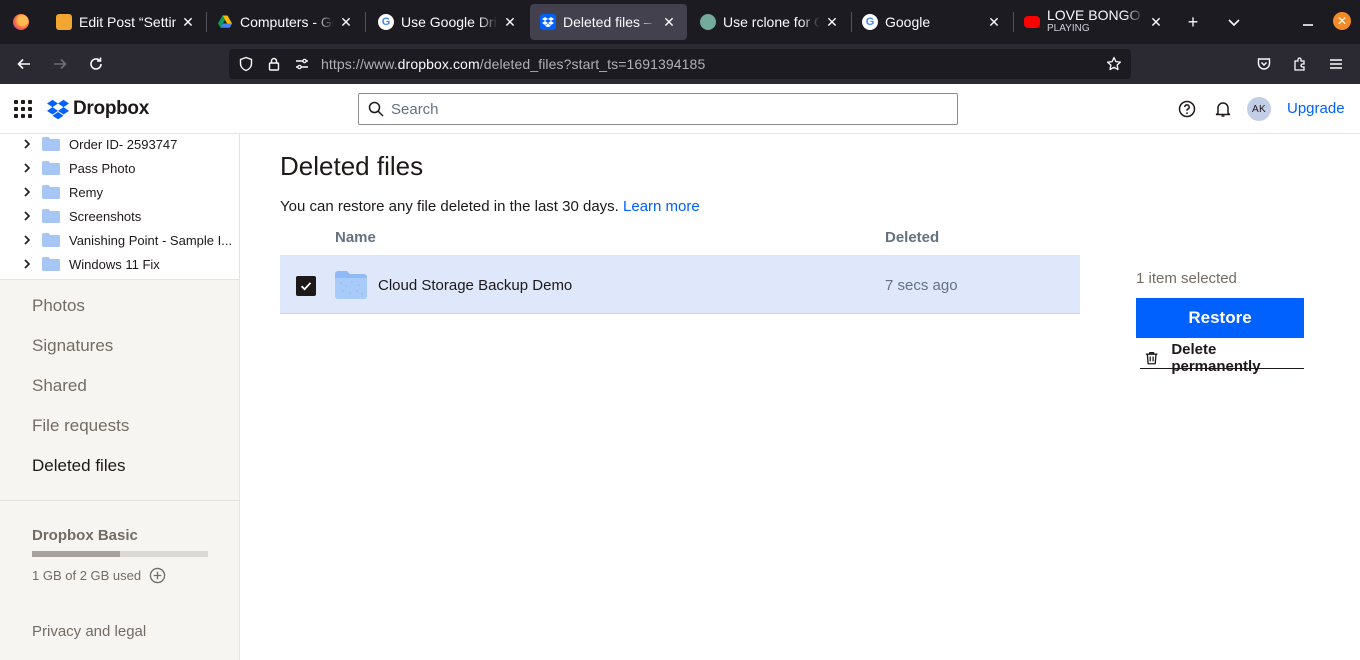 This screenshot has height=660, width=1360. I want to click on upgrade-link: Upgrade, so click(1316, 108).